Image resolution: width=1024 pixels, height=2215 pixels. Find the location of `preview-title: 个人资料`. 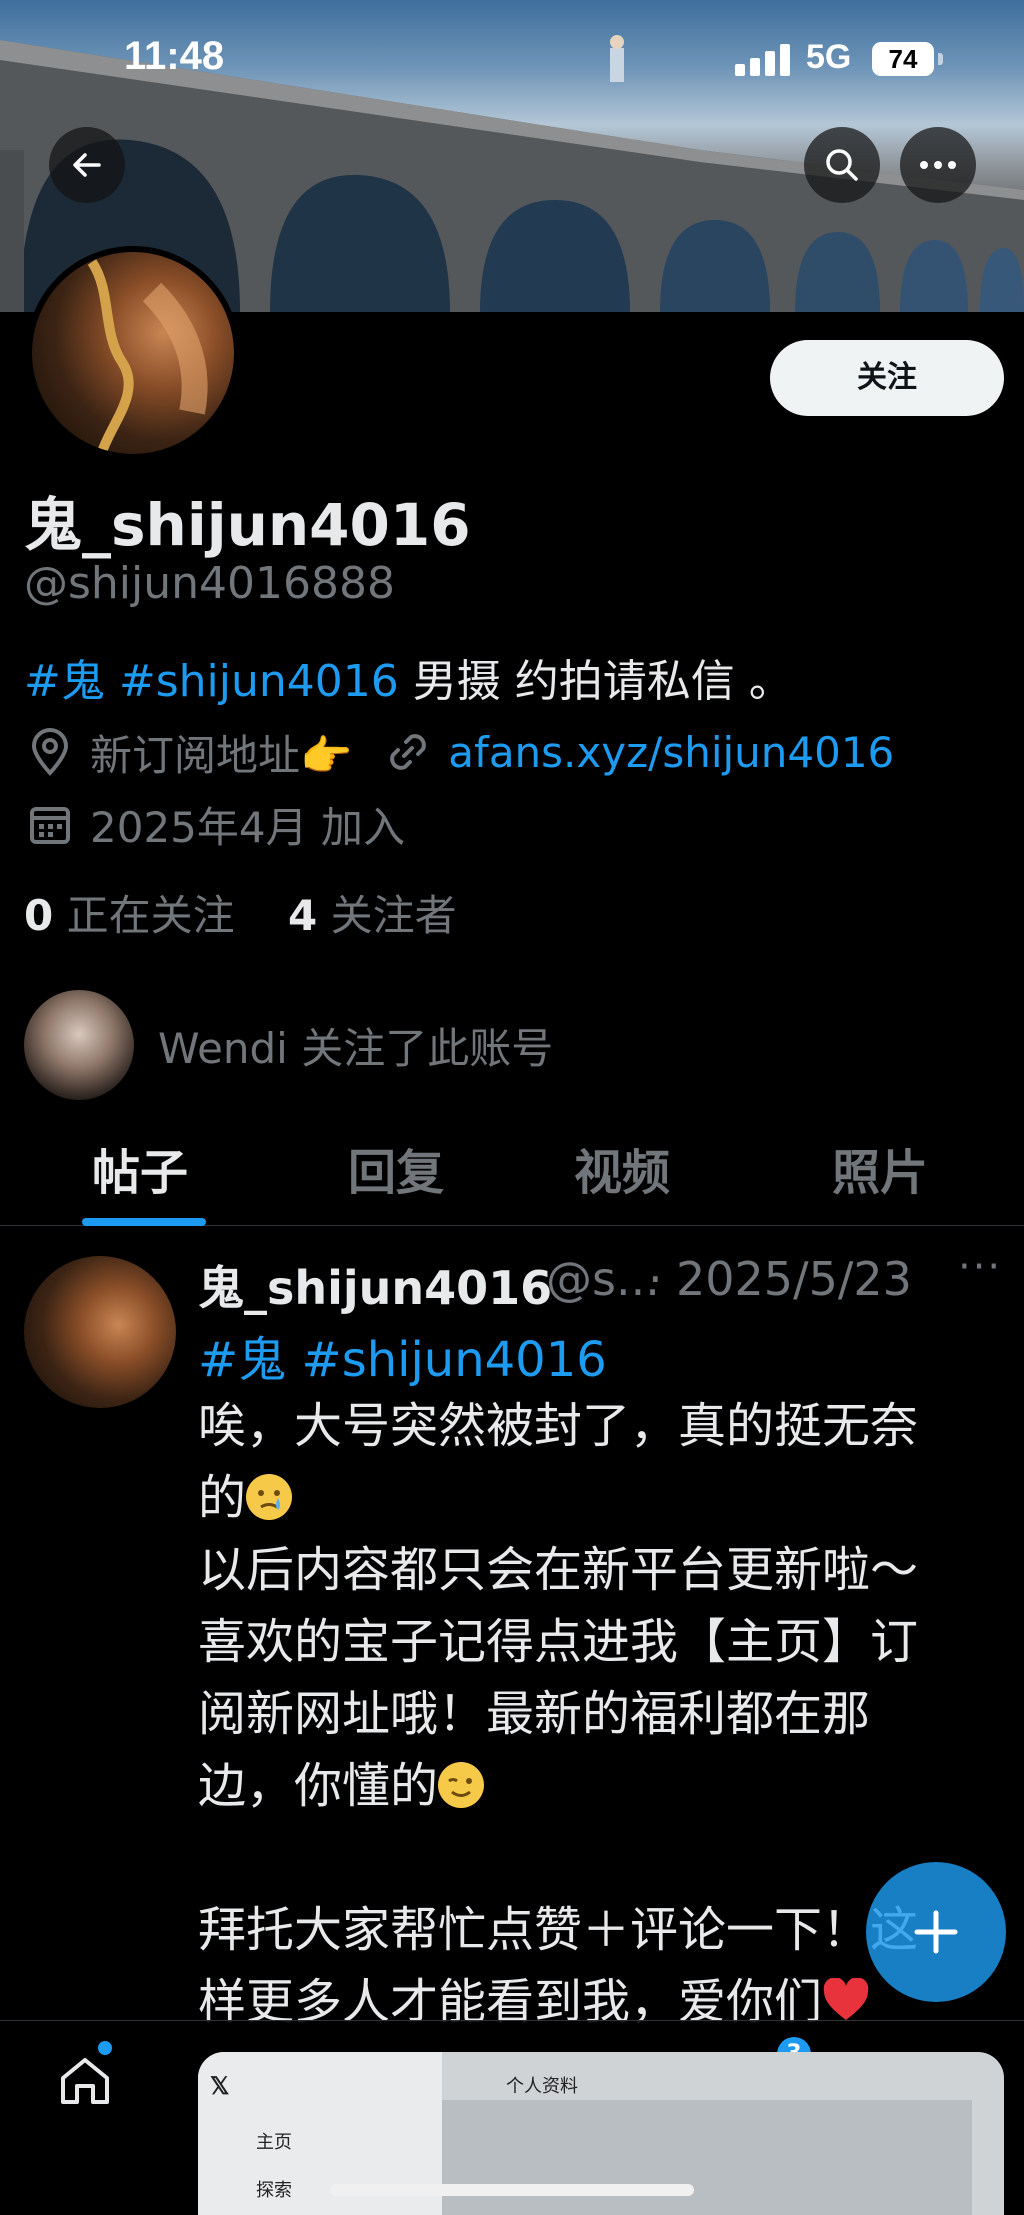

preview-title: 个人资料 is located at coordinates (542, 2086).